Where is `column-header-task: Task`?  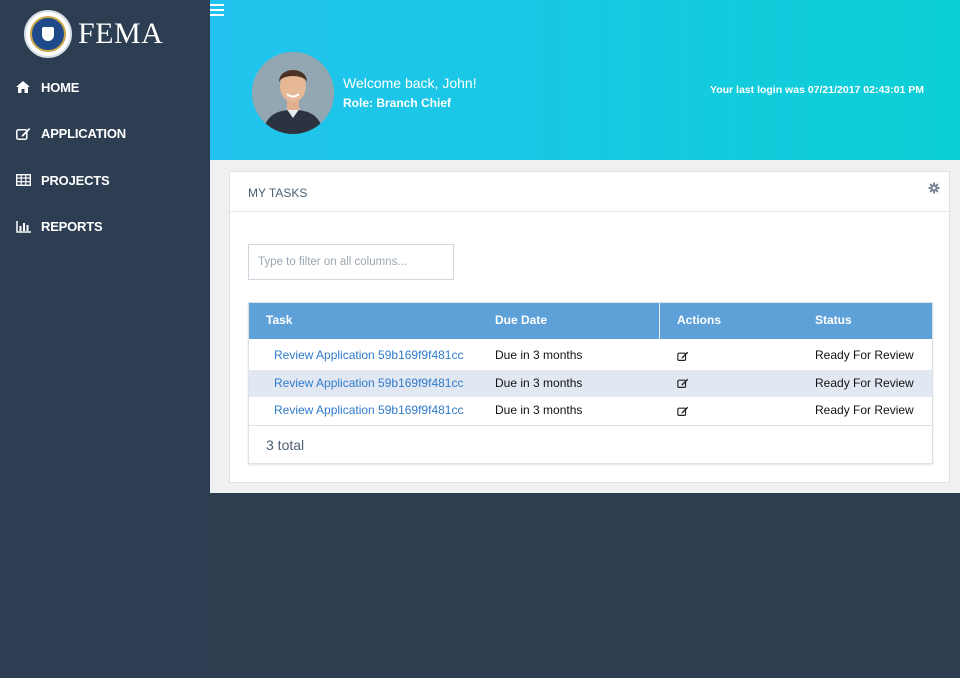
column-header-task: Task is located at coordinates (279, 321).